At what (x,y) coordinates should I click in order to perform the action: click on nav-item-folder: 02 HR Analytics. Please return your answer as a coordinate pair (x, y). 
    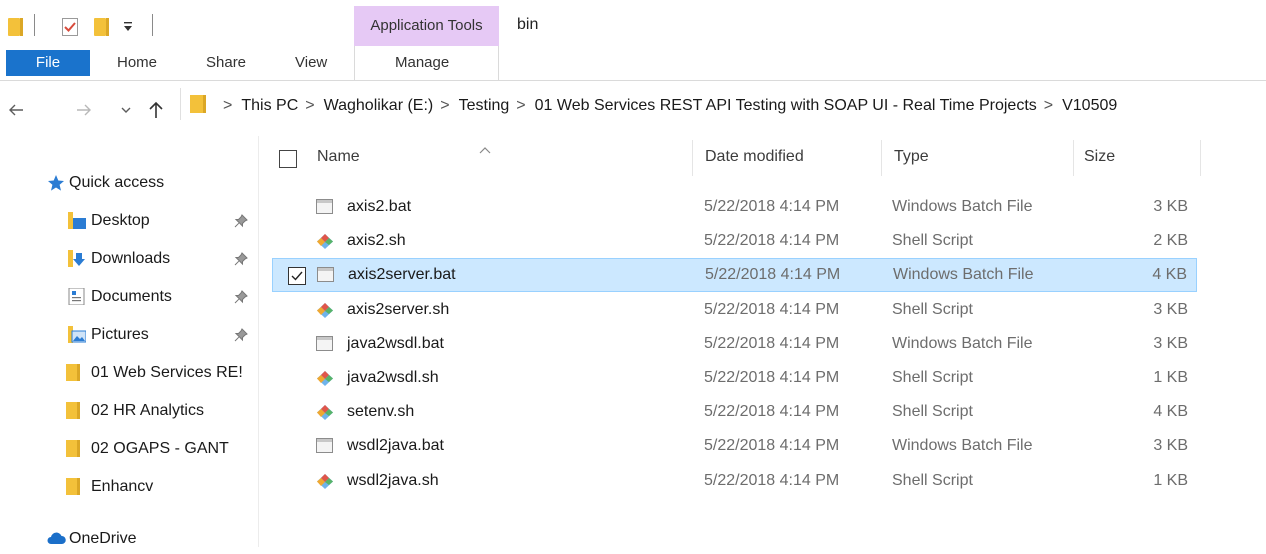
    Looking at the image, I should click on (129, 411).